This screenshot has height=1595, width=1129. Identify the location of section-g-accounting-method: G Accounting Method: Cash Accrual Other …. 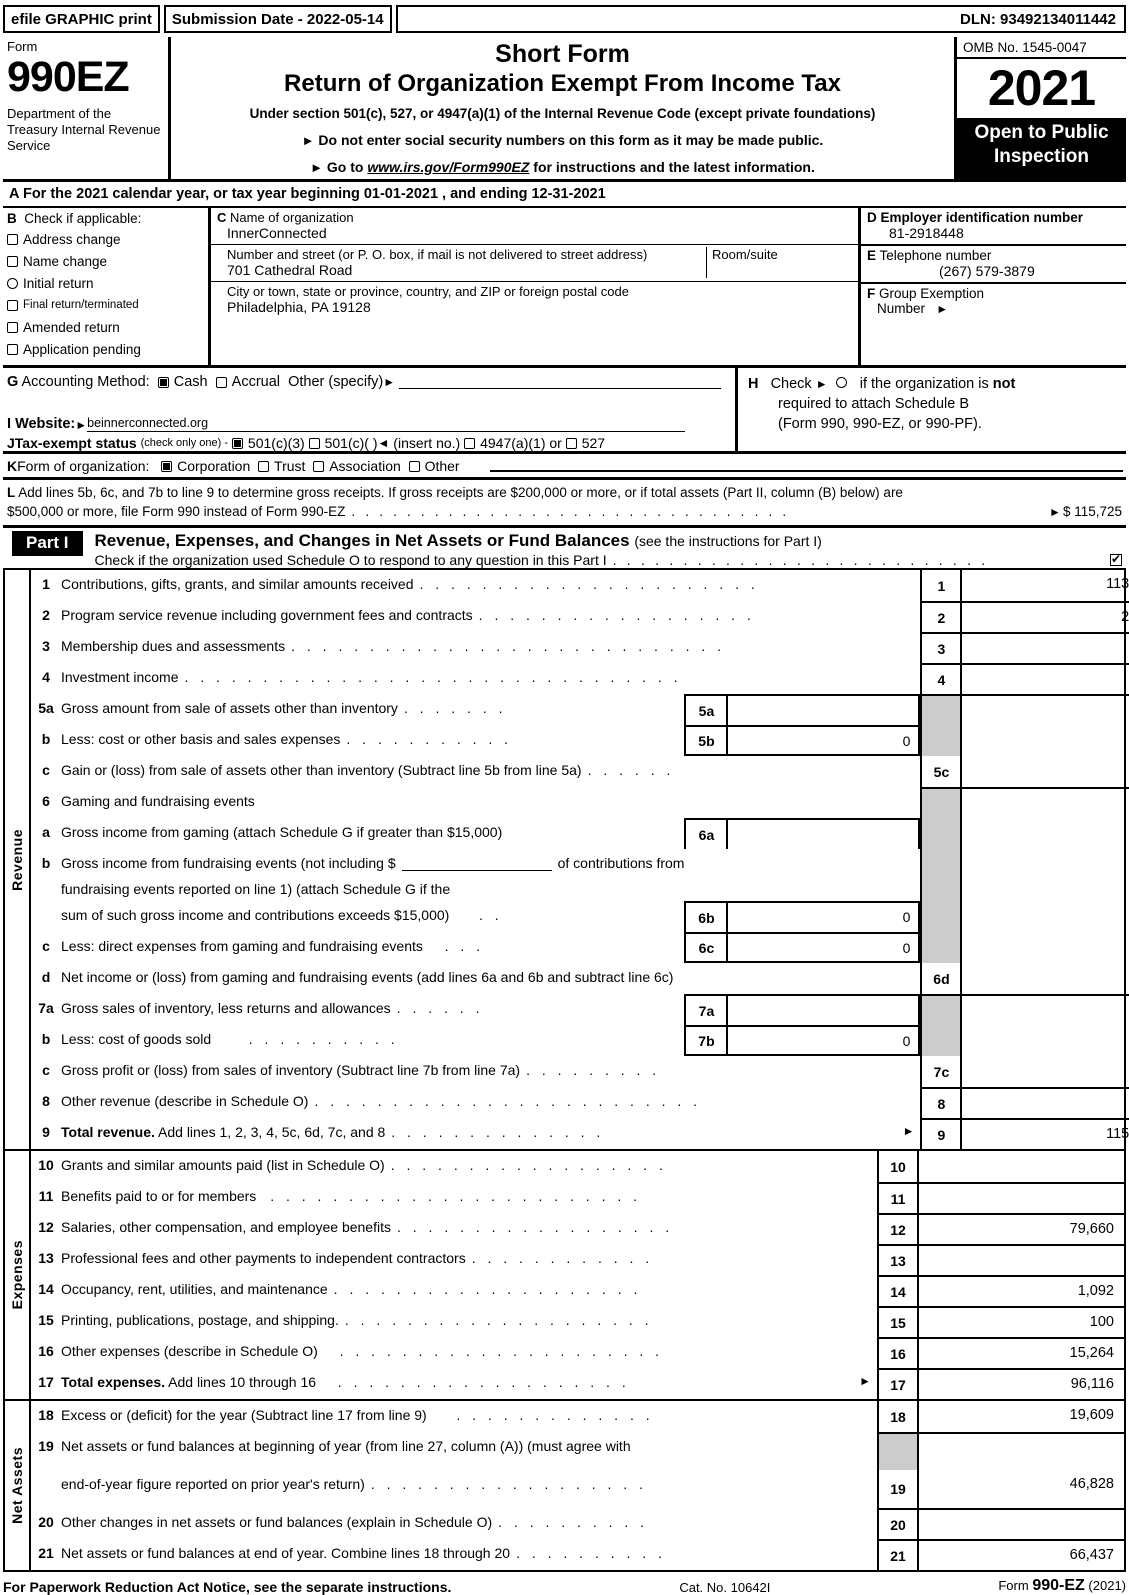
(371, 382).